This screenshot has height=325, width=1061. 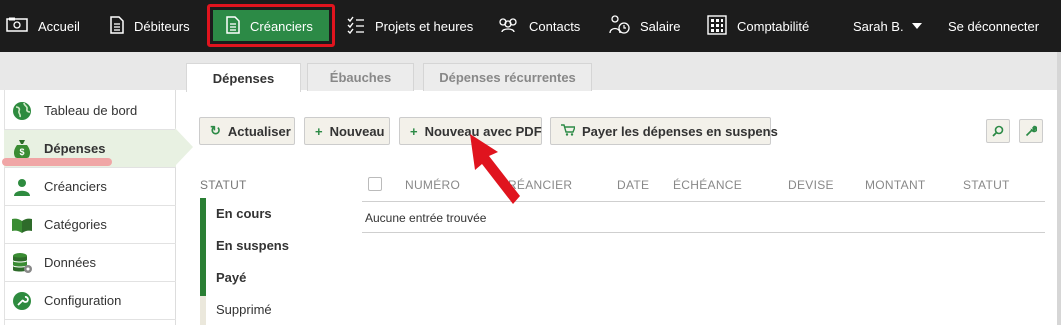 I want to click on filter-paye: Payé, so click(x=231, y=277).